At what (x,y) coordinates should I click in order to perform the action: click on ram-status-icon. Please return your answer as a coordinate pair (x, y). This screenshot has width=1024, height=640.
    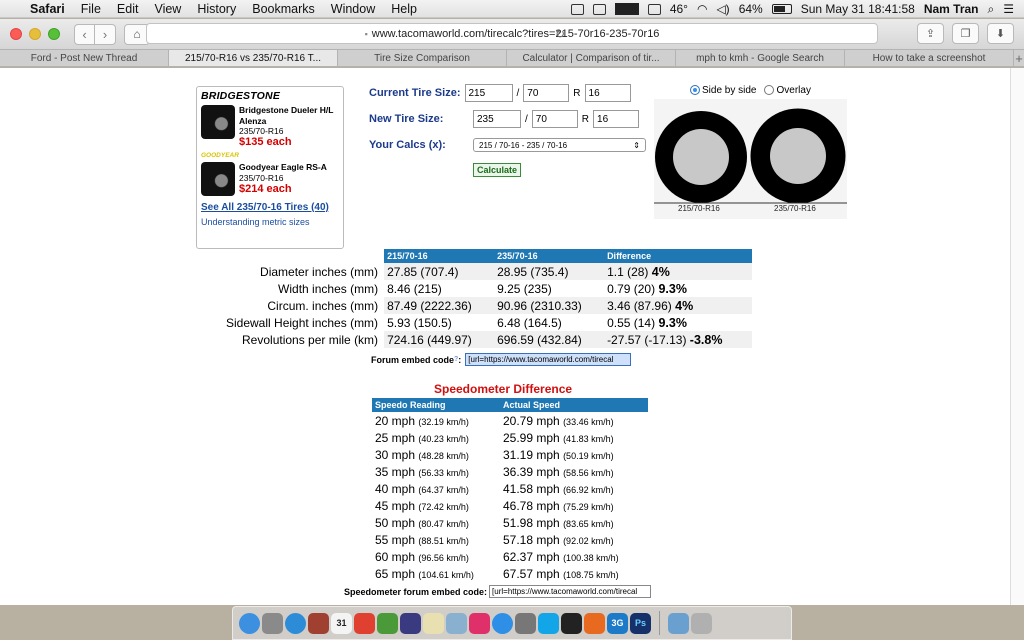
    Looking at the image, I should click on (599, 9).